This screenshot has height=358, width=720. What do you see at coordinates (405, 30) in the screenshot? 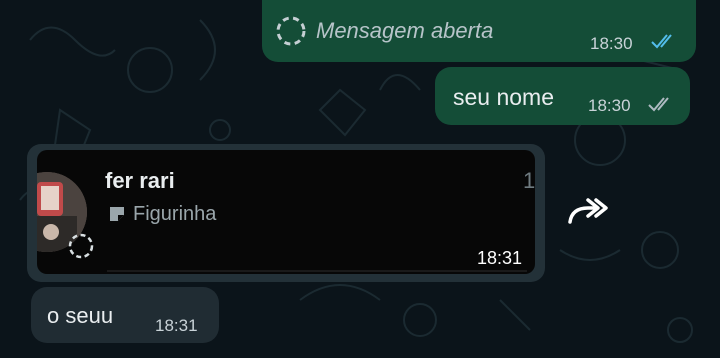
I see `message-text: Mensagem aberta` at bounding box center [405, 30].